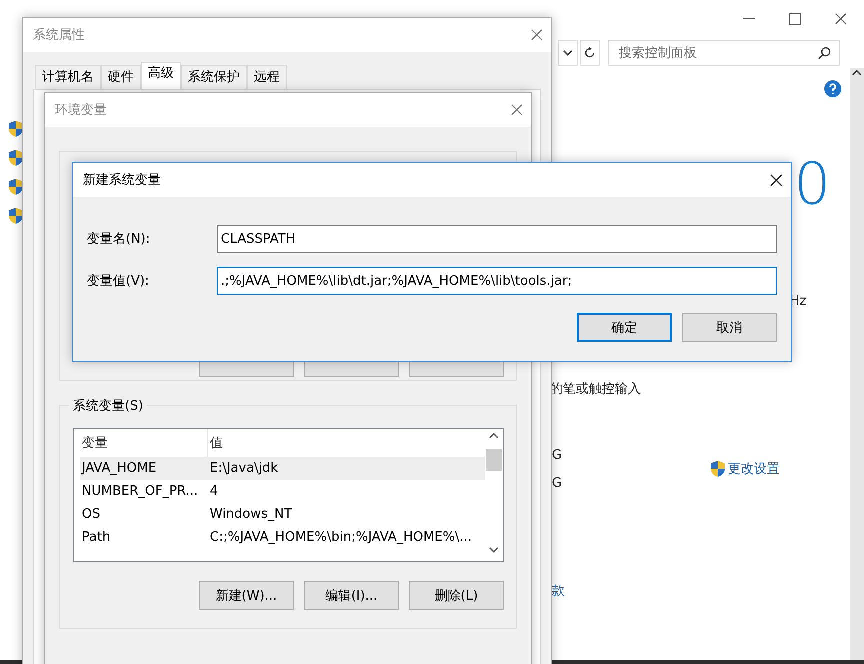 This screenshot has width=864, height=664. What do you see at coordinates (824, 53) in the screenshot?
I see `search-icon` at bounding box center [824, 53].